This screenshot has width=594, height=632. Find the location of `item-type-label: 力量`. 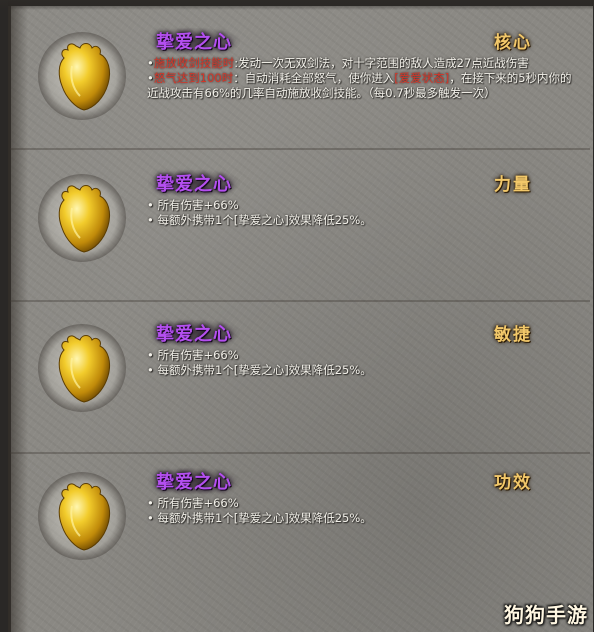

item-type-label: 力量 is located at coordinates (513, 185).